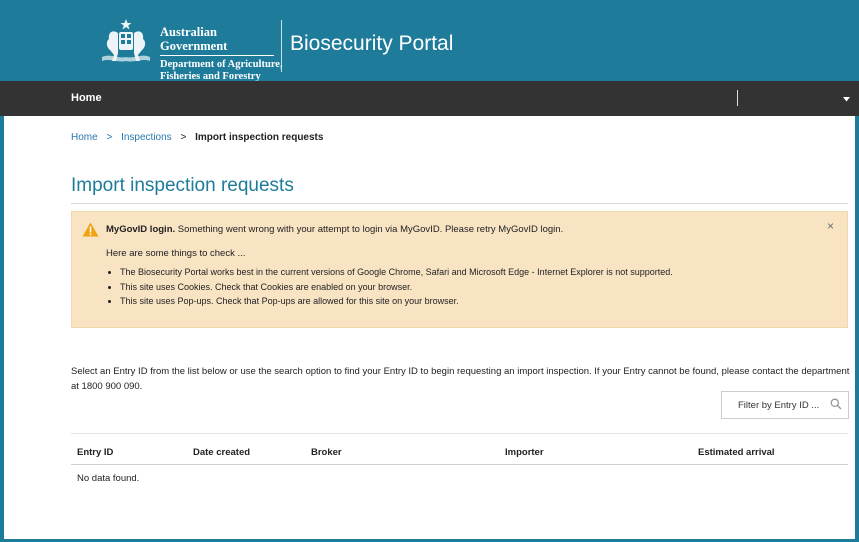  Describe the element at coordinates (429, 98) in the screenshot. I see `main-navbar: Home` at that location.